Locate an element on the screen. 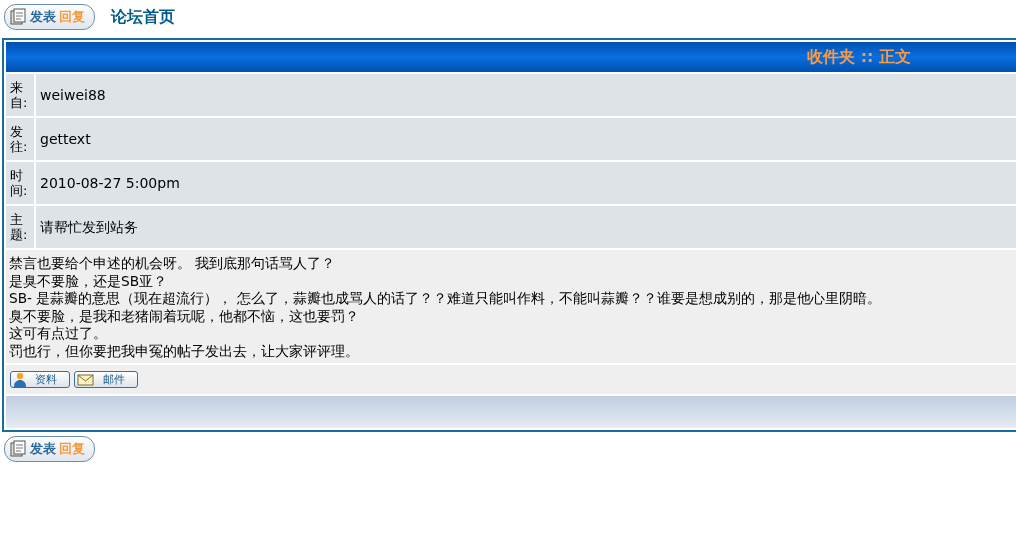  panel-title: 收件夹 :: 正文 is located at coordinates (859, 57).